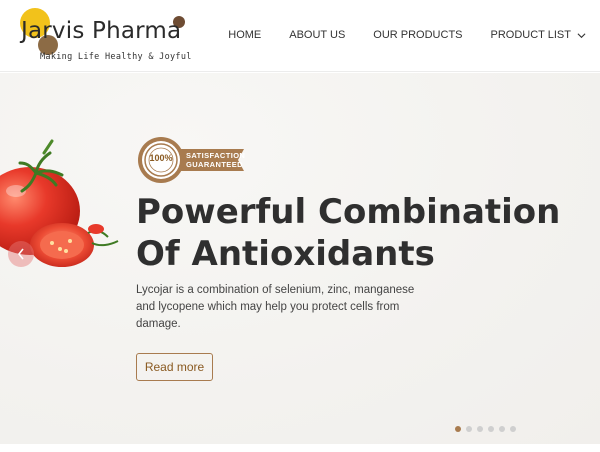 The height and width of the screenshot is (452, 600). I want to click on nav-item-about-us: ABOUT US, so click(317, 35).